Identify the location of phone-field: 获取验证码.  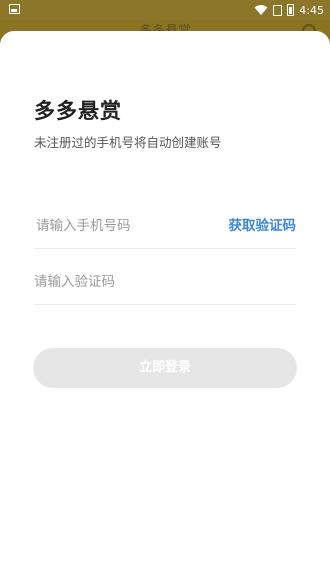
(165, 226).